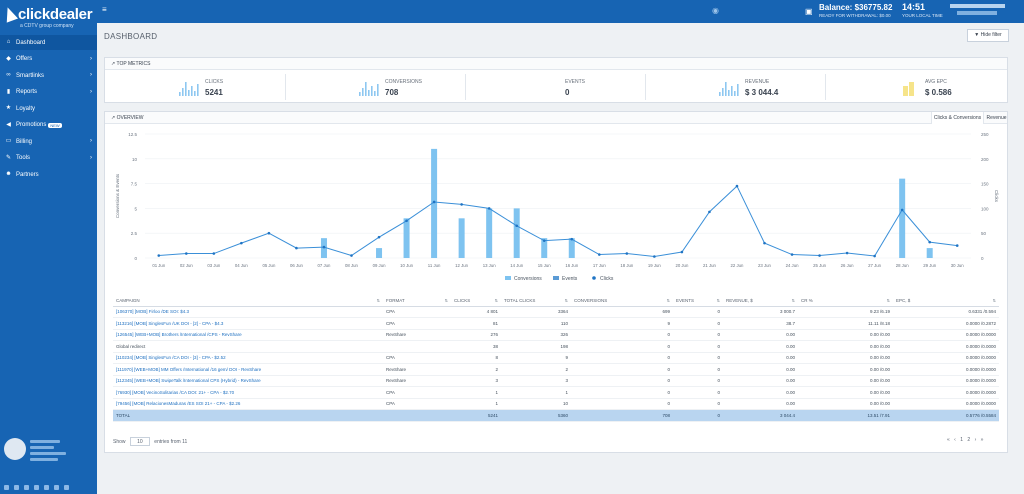 The width and height of the screenshot is (1024, 494). What do you see at coordinates (16, 487) in the screenshot?
I see `twitter-icon` at bounding box center [16, 487].